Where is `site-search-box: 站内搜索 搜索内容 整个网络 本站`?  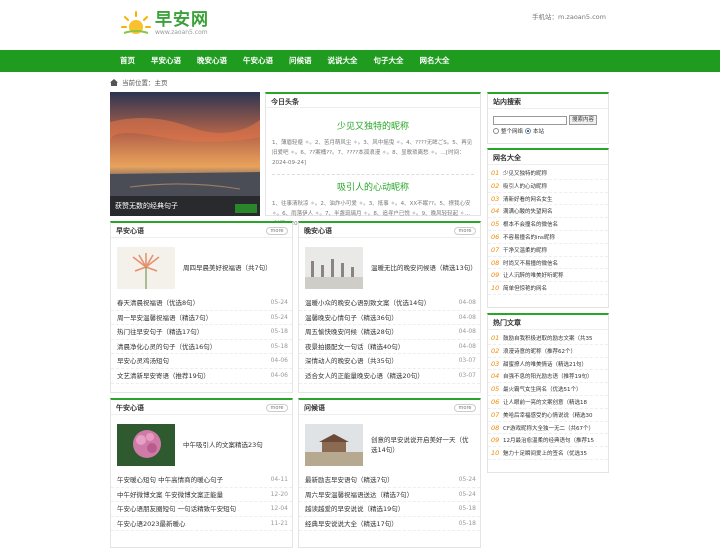 site-search-box: 站内搜索 搜索内容 整个网络 本站 is located at coordinates (548, 118).